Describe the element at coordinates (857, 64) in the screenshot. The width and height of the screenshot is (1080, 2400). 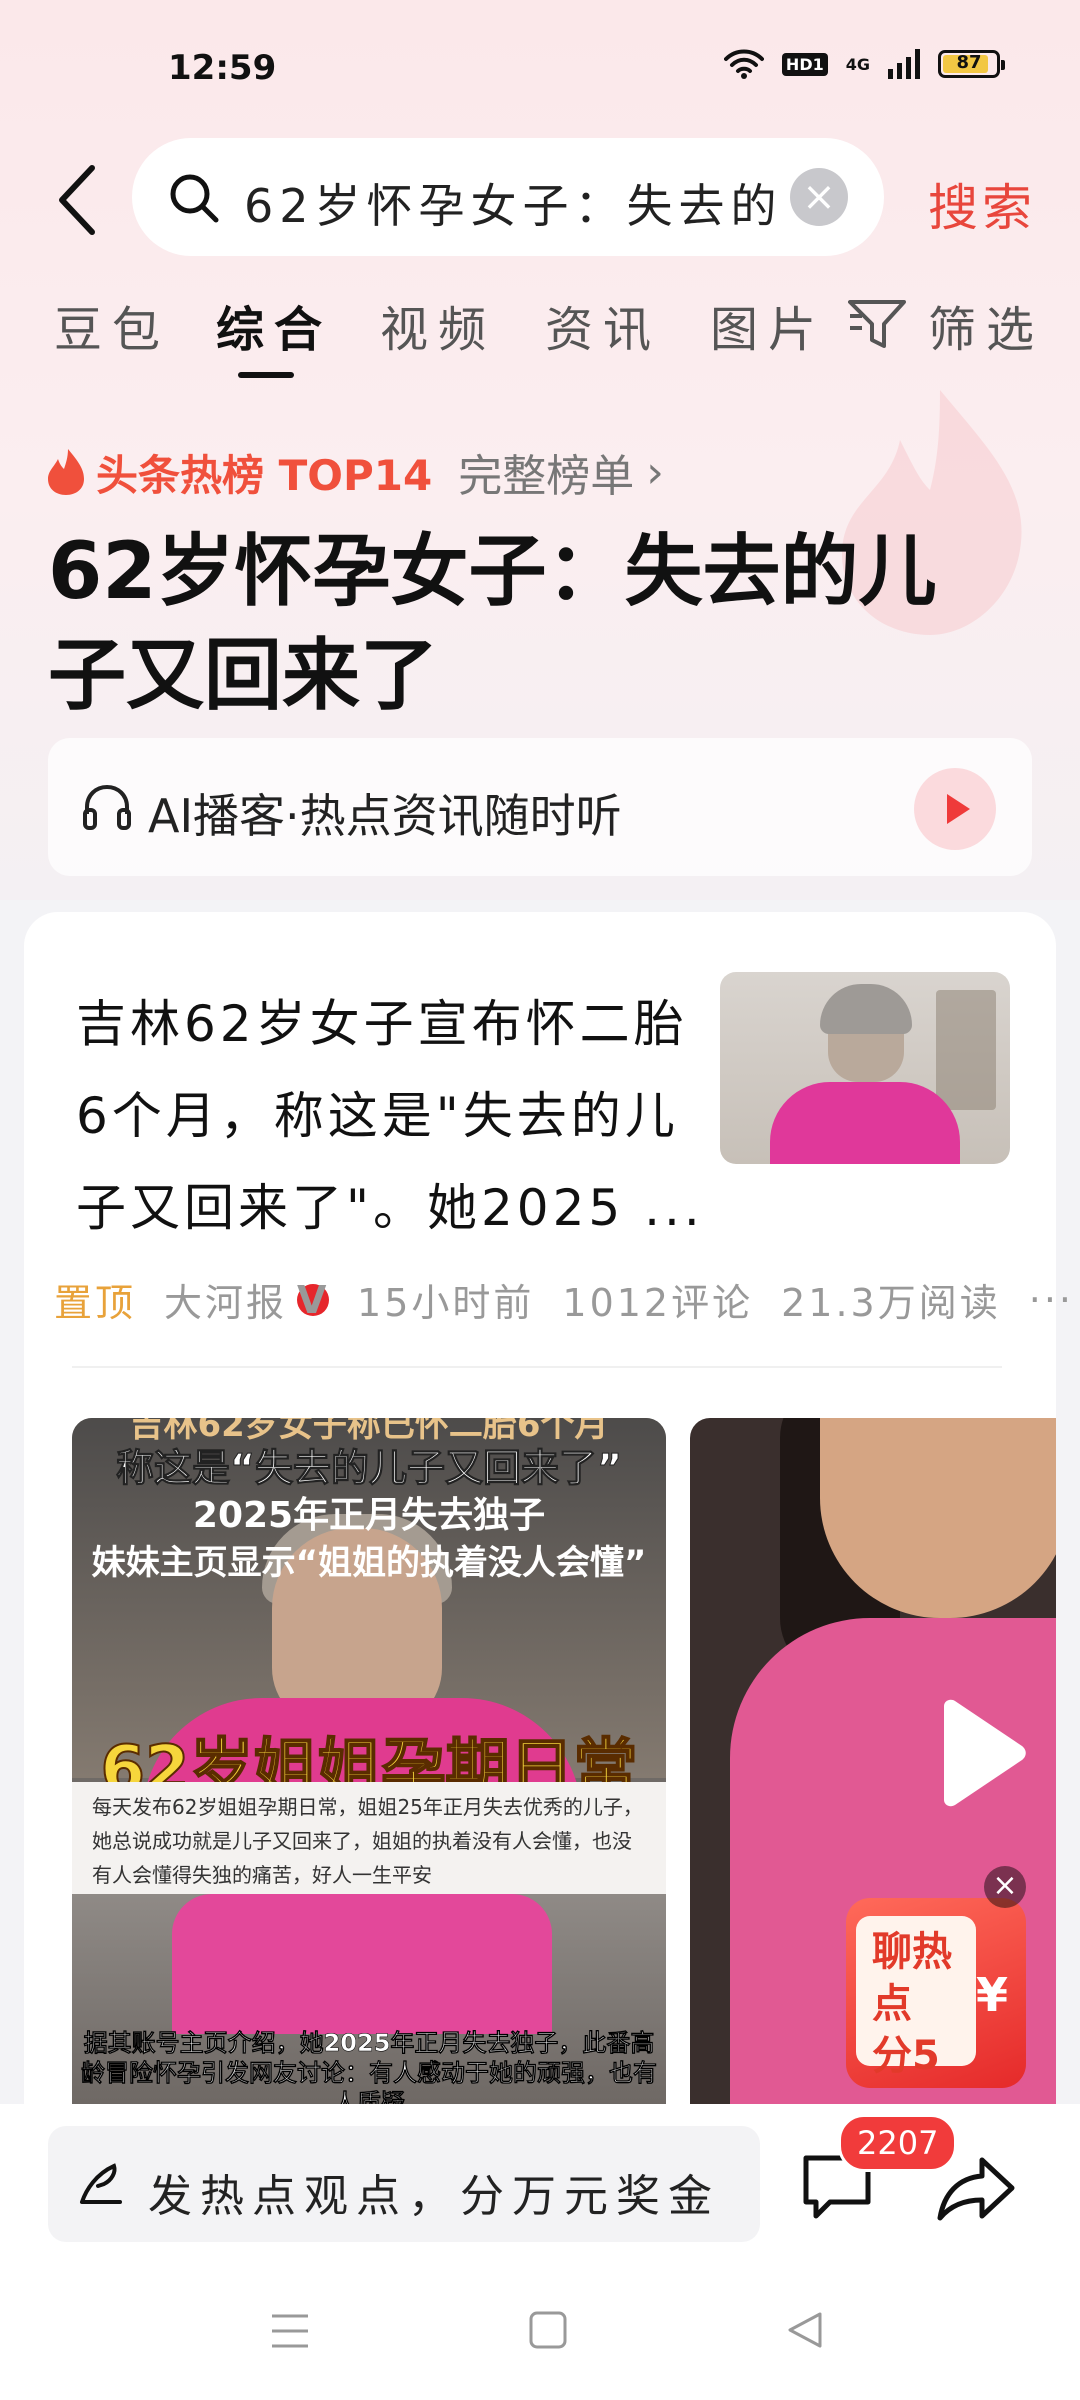
I see `network-type: 4G` at that location.